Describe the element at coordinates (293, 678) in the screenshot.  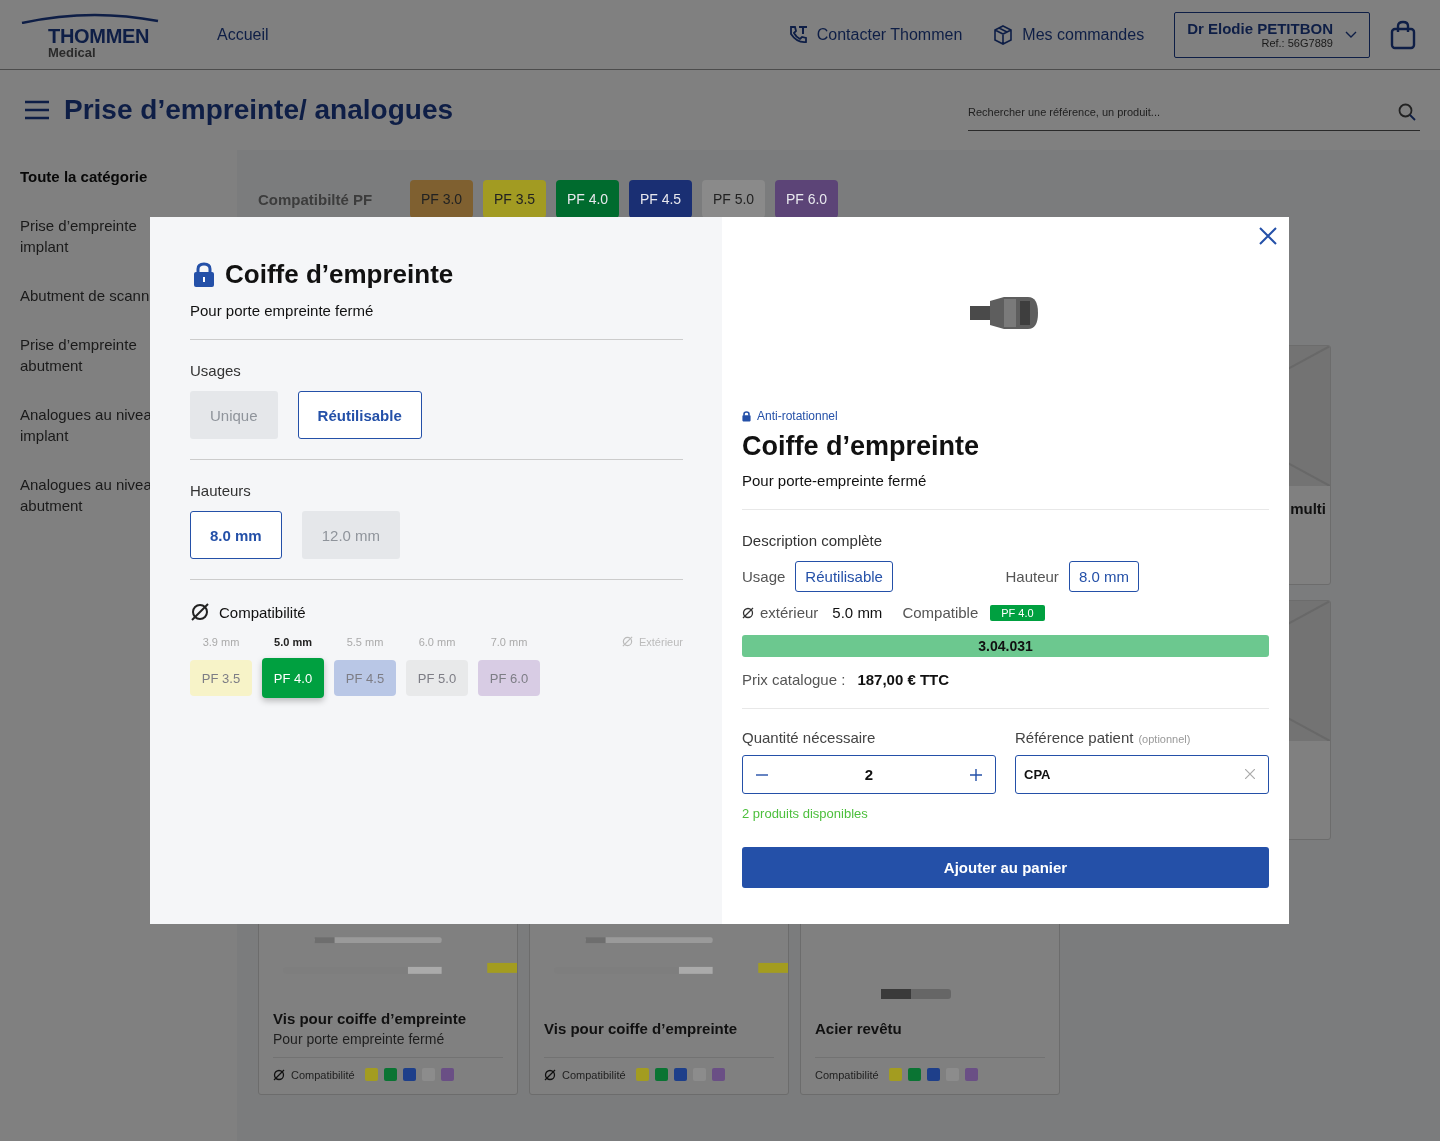
I see `platform-chip: PF 4.0` at that location.